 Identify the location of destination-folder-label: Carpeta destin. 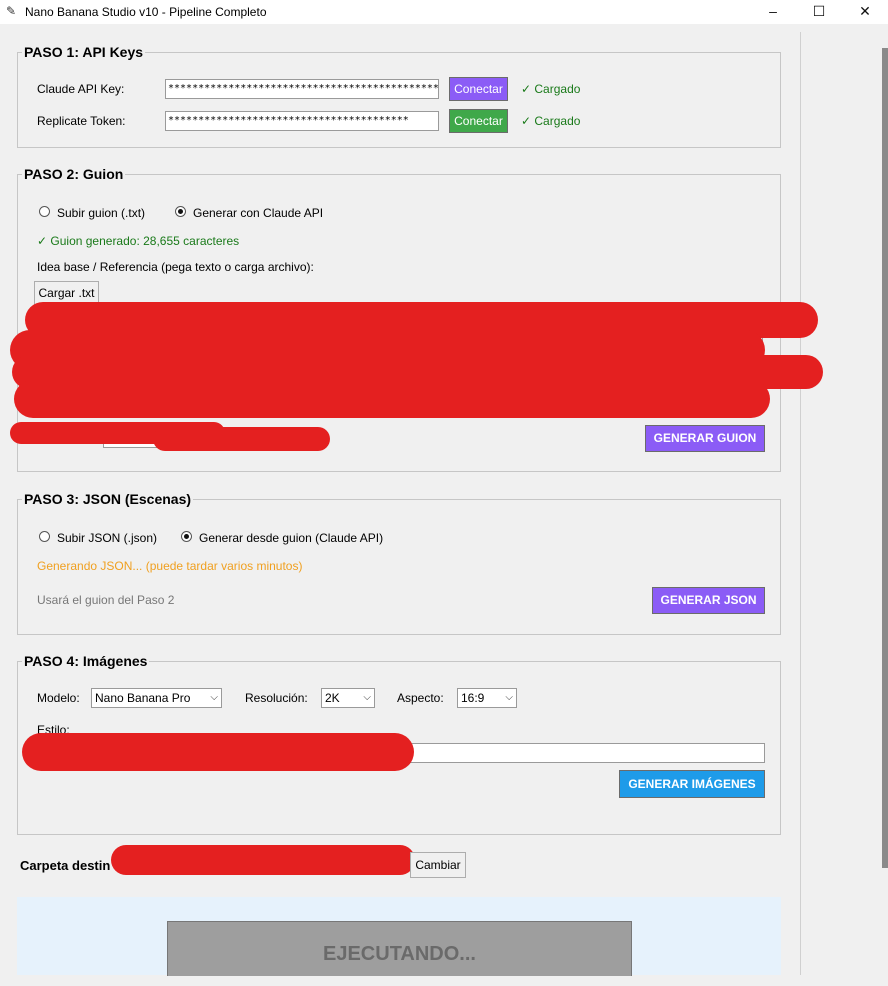
(65, 865).